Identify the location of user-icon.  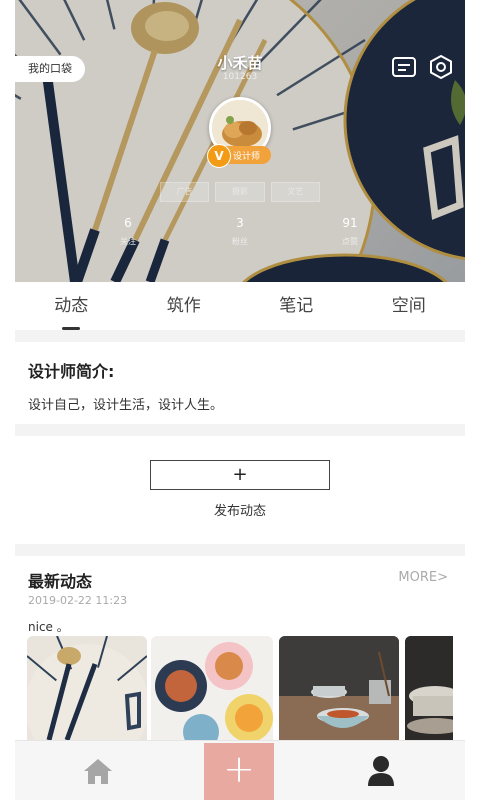
(381, 771).